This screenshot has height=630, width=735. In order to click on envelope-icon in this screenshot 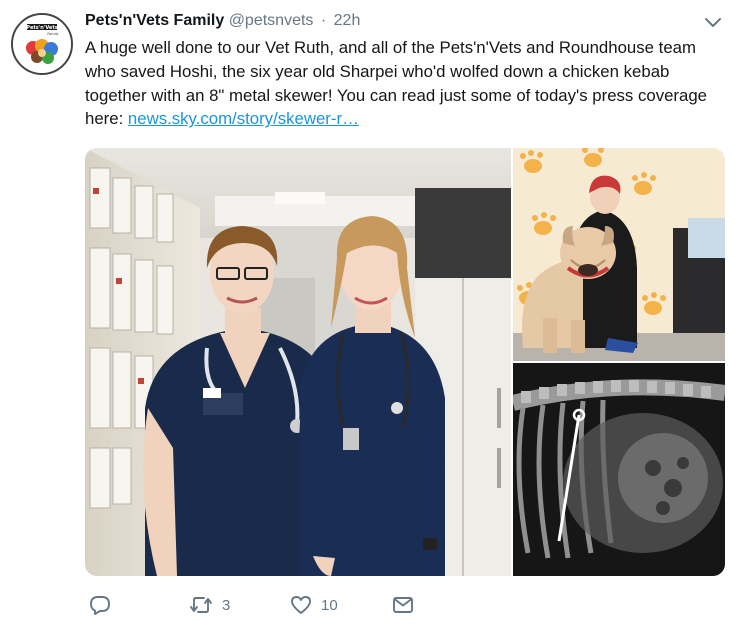, I will do `click(403, 605)`.